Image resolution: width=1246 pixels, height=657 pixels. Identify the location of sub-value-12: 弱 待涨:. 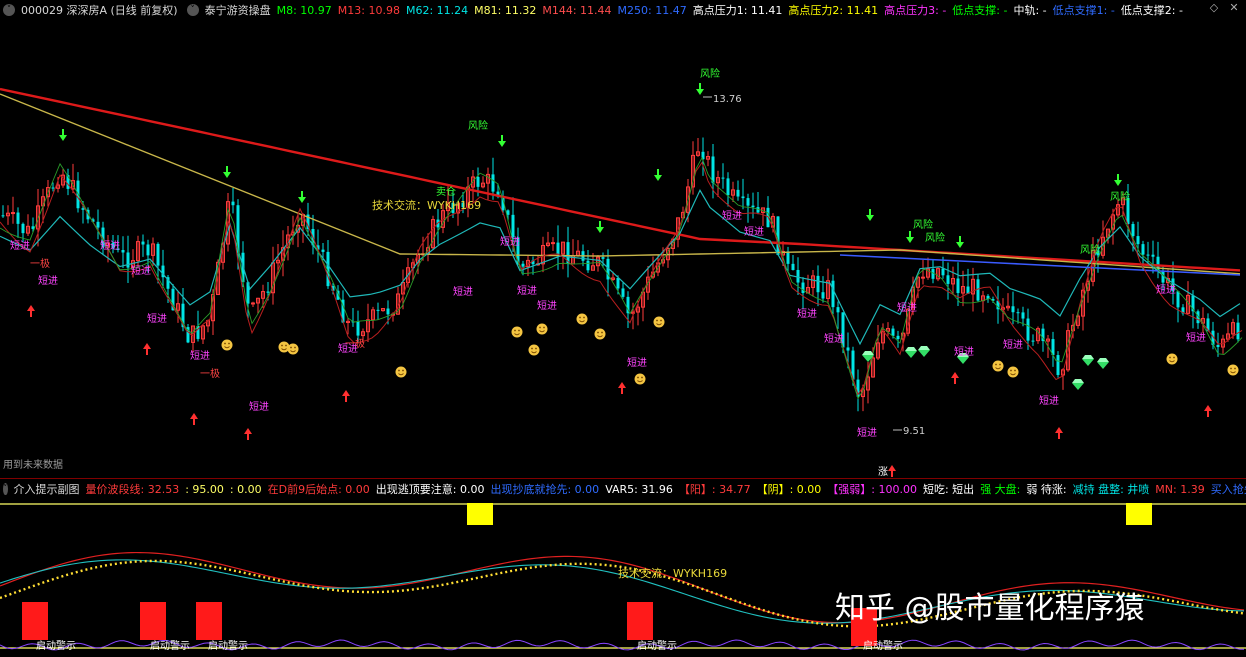
(1046, 489).